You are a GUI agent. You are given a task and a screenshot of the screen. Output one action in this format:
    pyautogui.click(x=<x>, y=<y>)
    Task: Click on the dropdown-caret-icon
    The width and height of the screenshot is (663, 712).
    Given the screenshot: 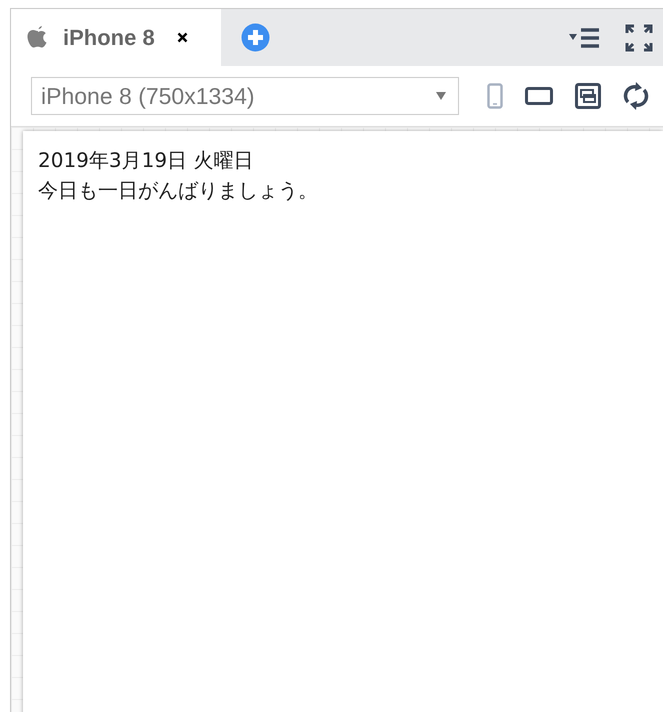 What is the action you would take?
    pyautogui.click(x=441, y=96)
    